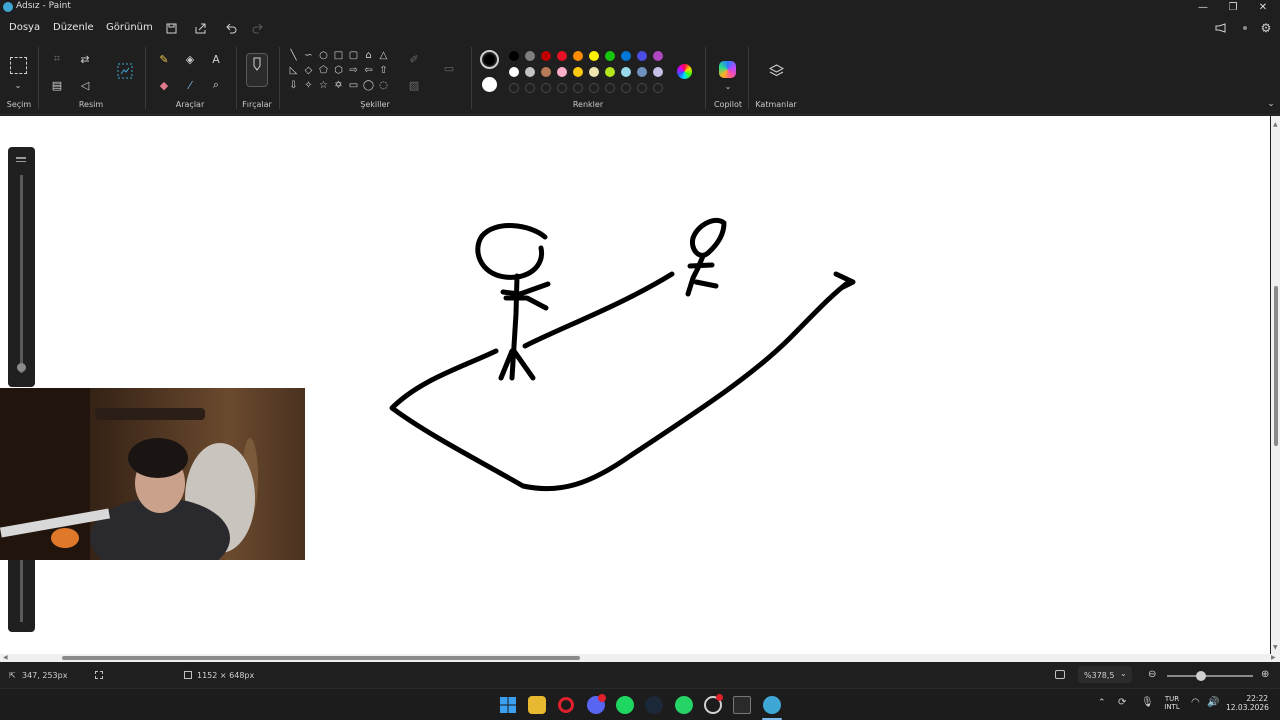  Describe the element at coordinates (742, 705) in the screenshot. I see `epic-games-icon` at that location.